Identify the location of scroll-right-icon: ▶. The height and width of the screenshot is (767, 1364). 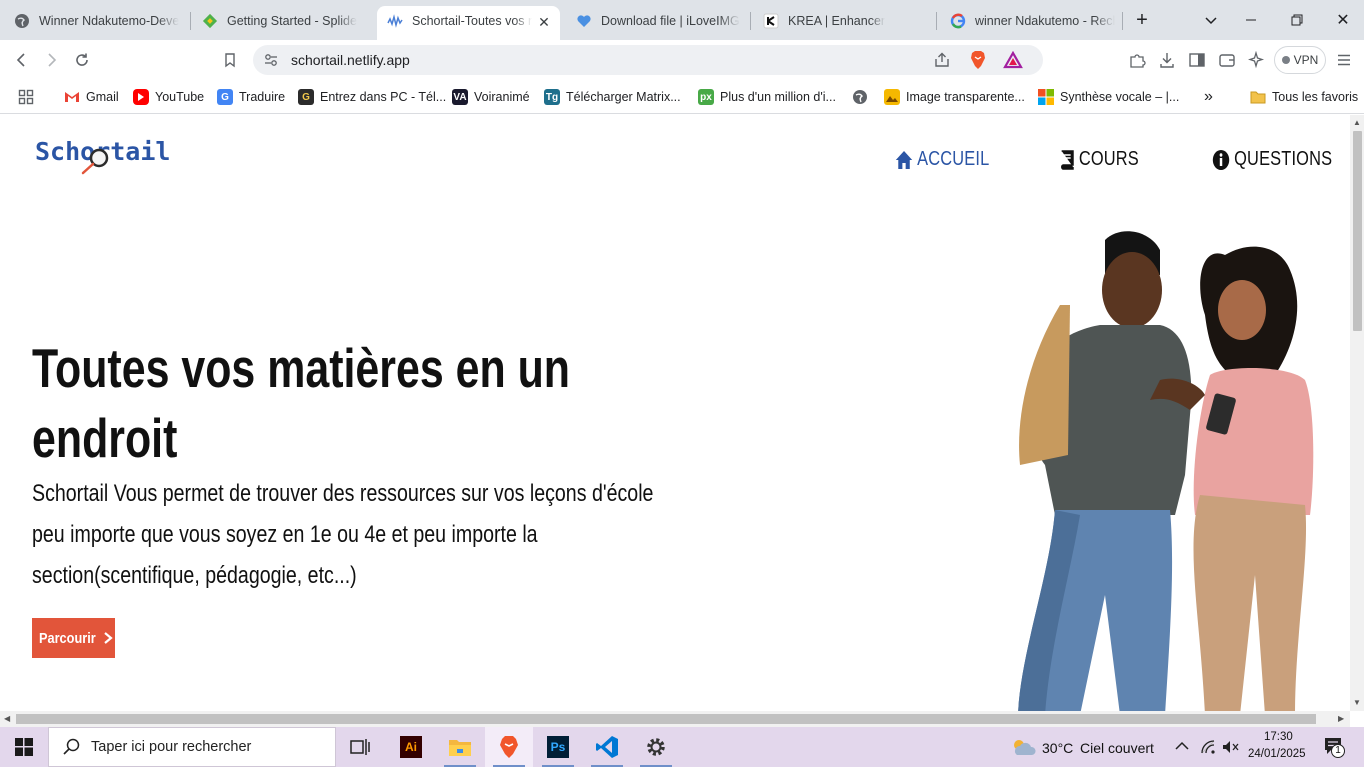
(1341, 718).